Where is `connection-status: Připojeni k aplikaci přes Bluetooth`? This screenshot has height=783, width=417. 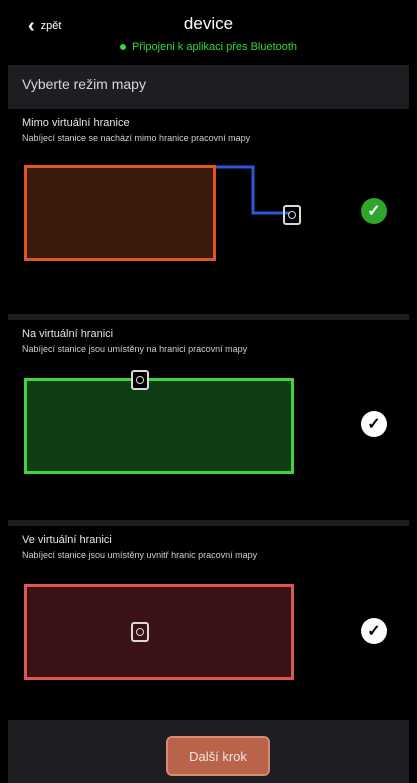
connection-status: Připojeni k aplikaci přes Bluetooth is located at coordinates (208, 47).